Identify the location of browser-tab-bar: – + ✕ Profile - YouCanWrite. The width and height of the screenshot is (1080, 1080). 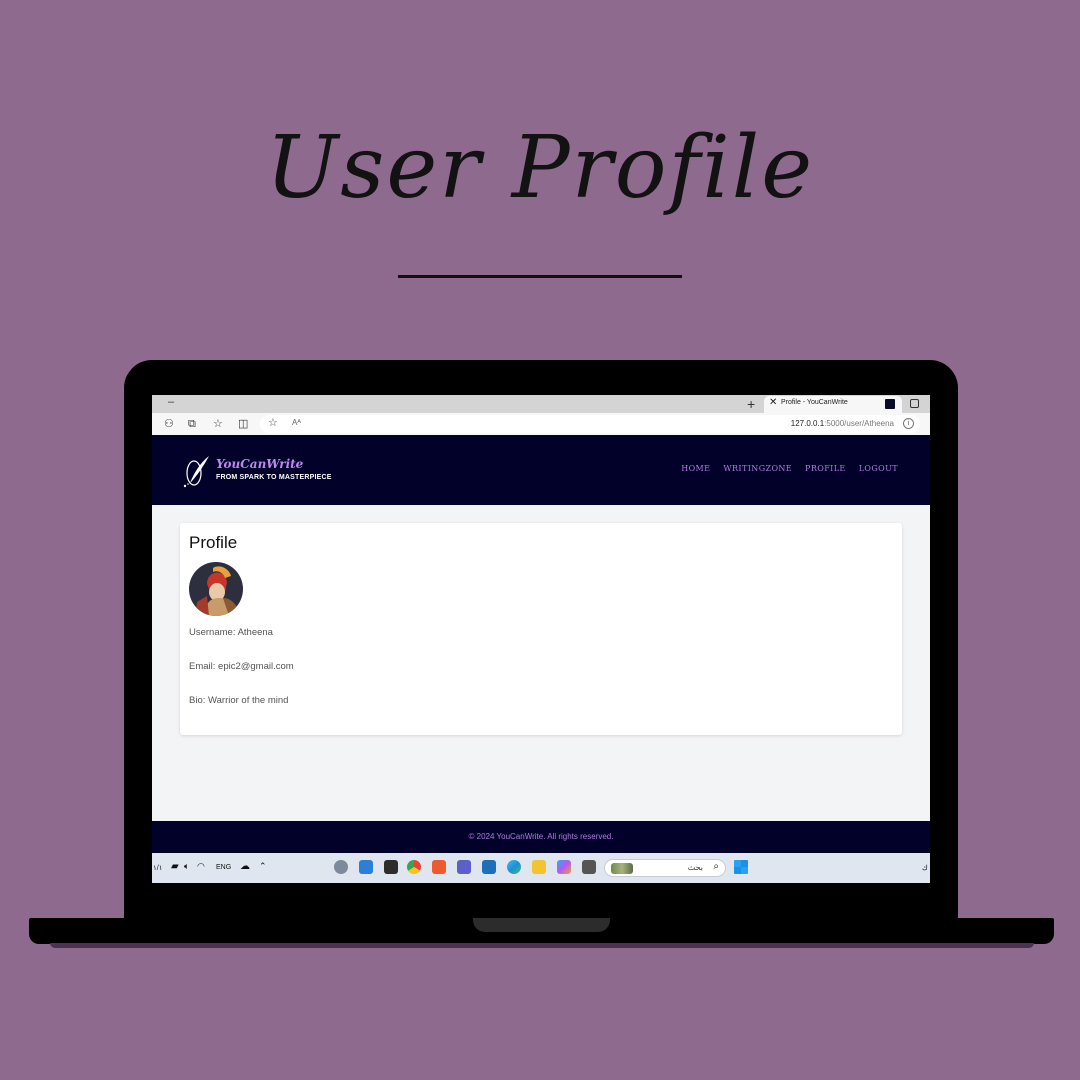
(541, 404).